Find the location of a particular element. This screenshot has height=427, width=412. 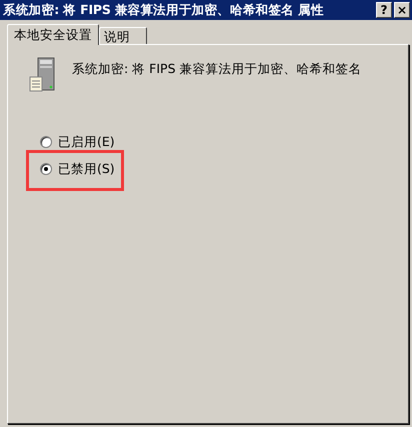

help-button: ? is located at coordinates (384, 10).